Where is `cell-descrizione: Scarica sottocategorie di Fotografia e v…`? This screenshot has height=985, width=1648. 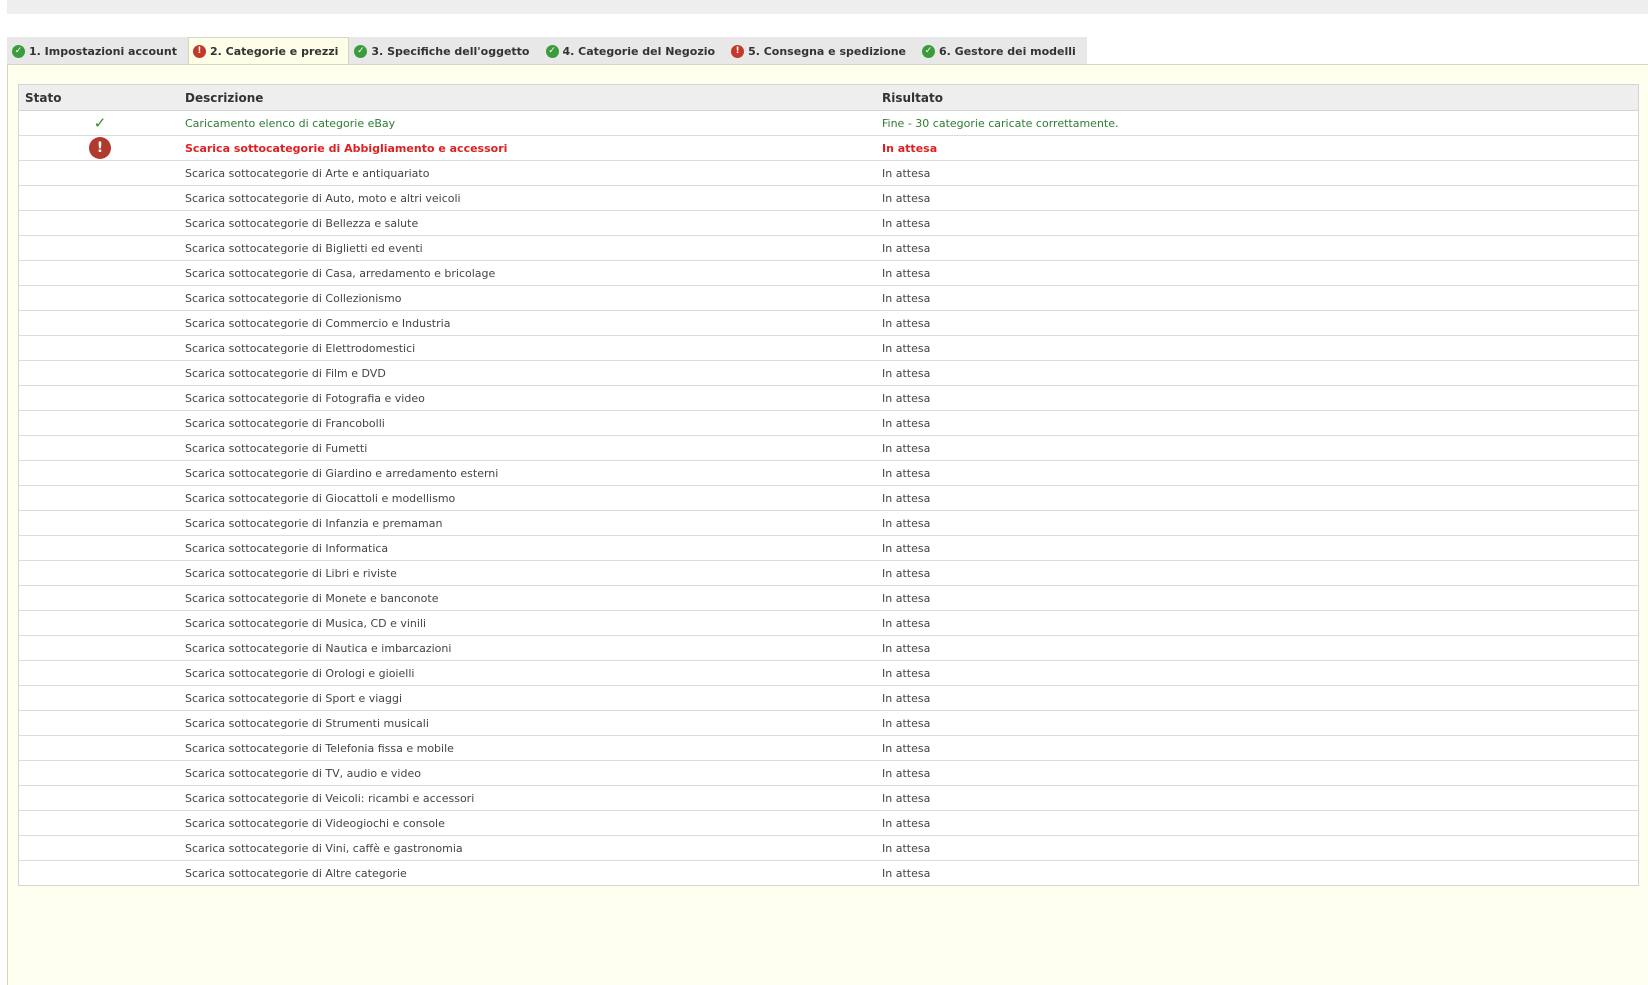
cell-descrizione: Scarica sottocategorie di Fotografia e v… is located at coordinates (533, 398).